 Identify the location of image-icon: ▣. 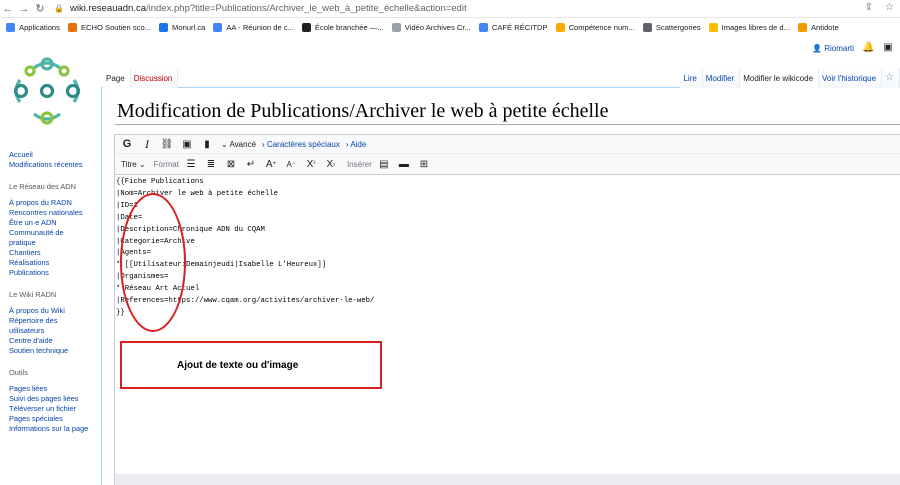
(187, 144).